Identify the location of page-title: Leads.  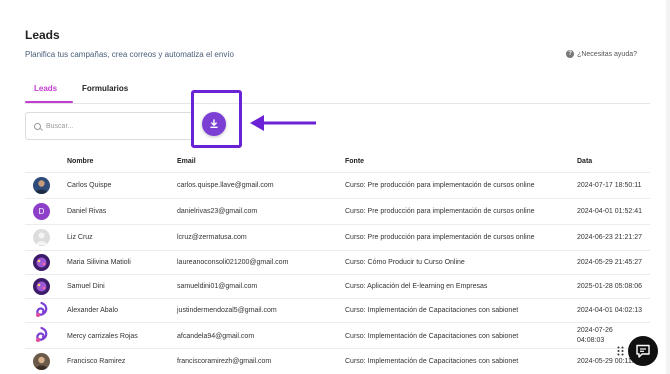
(42, 35).